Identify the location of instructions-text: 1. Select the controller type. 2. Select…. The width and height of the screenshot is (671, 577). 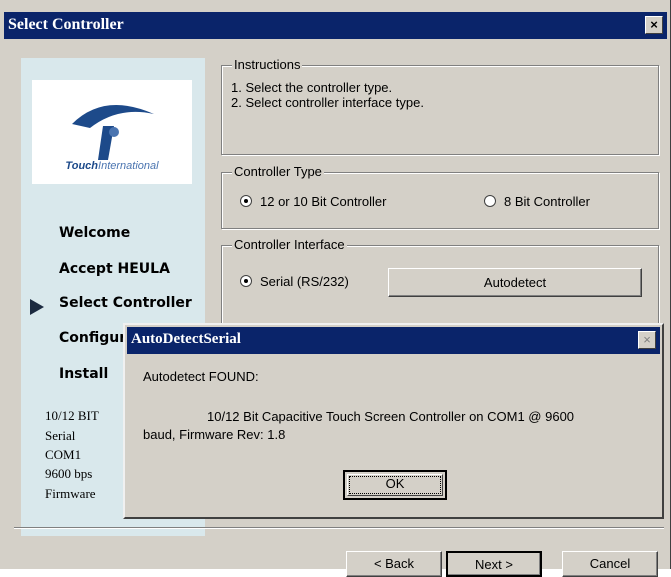
(327, 95).